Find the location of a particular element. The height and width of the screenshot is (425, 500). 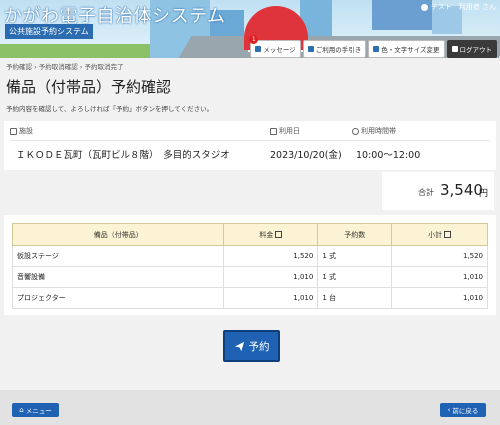

column-header-subtotal-text: 小計 is located at coordinates (435, 234).